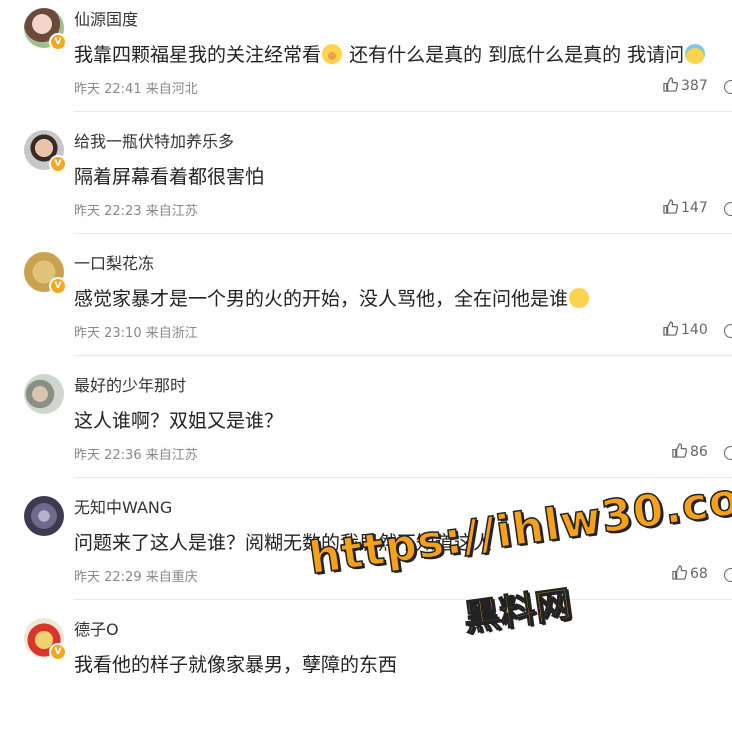 The width and height of the screenshot is (732, 732). I want to click on comment-text-part: 我靠四颗福星我的关注经常看, so click(198, 55).